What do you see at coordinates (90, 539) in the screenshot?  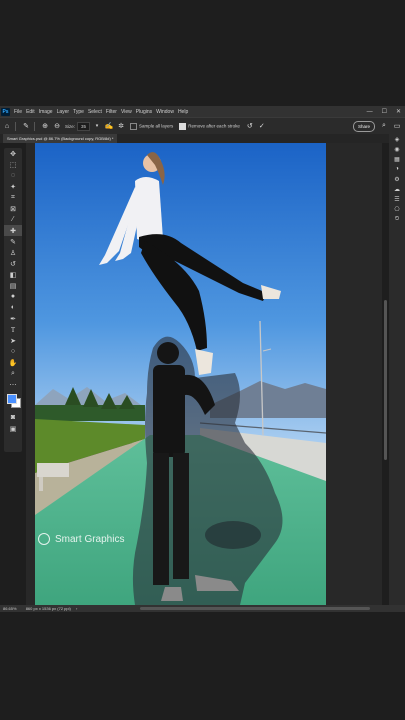 I see `watermark-text: Smart Graphics` at bounding box center [90, 539].